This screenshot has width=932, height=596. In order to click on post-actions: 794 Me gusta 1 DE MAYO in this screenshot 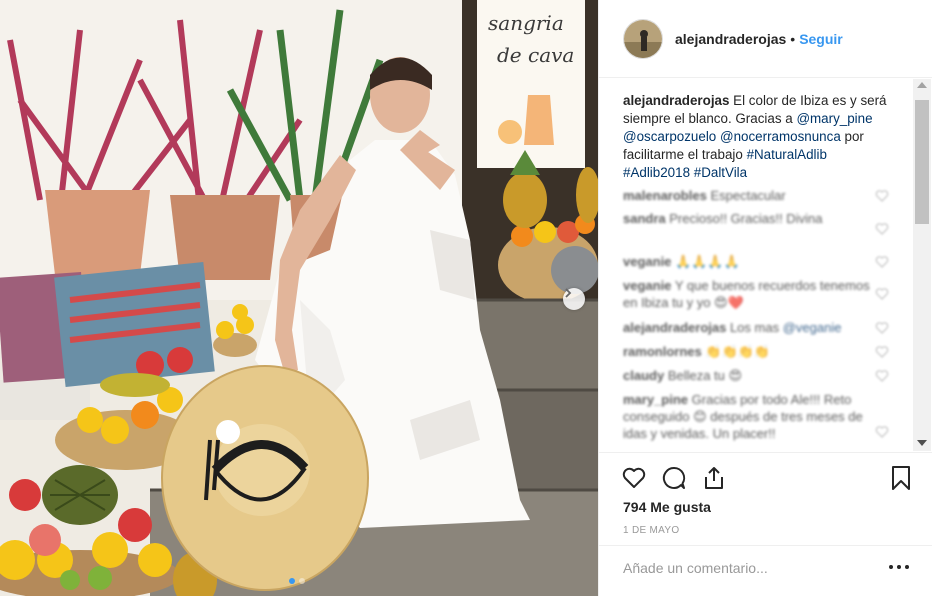, I will do `click(765, 521)`.